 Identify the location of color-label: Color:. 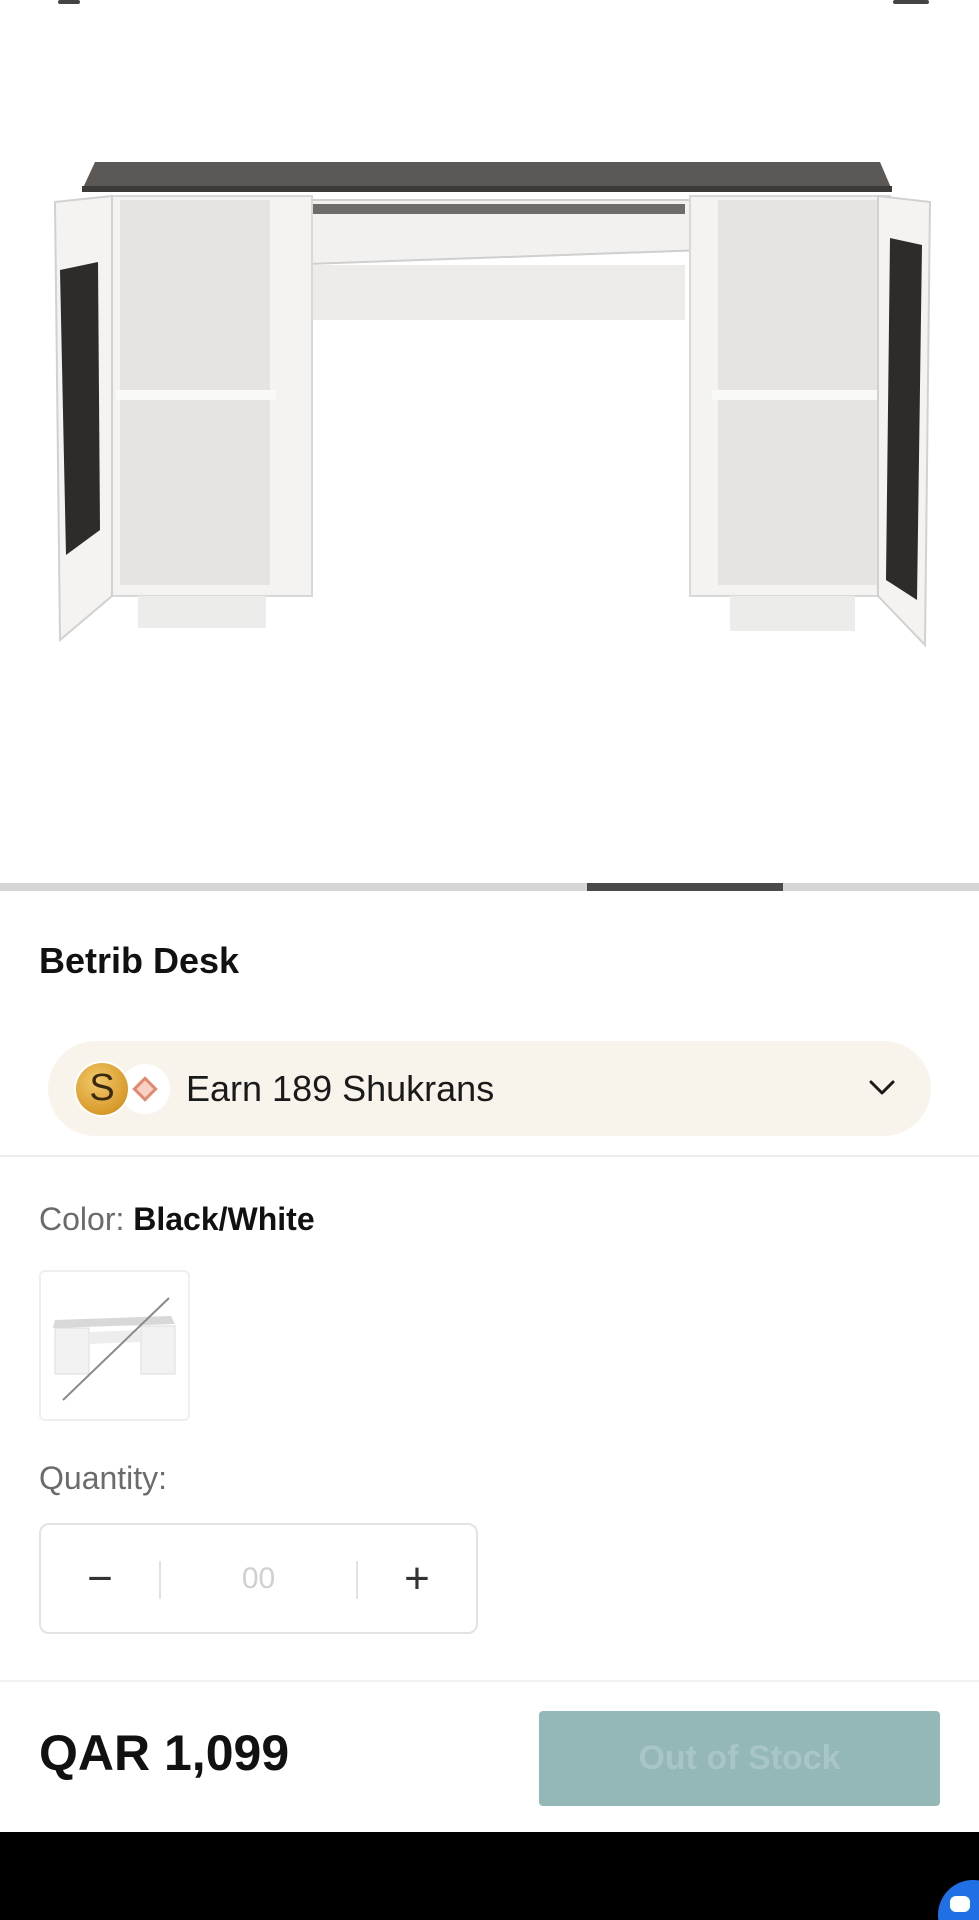
(82, 1219).